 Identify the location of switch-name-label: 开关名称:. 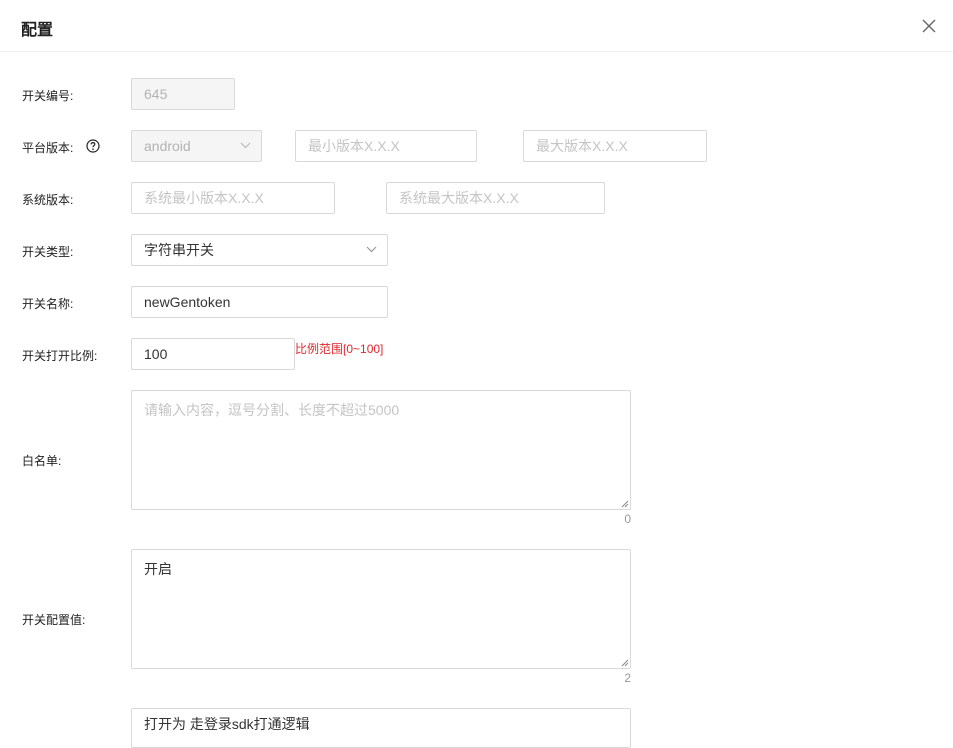
(48, 304).